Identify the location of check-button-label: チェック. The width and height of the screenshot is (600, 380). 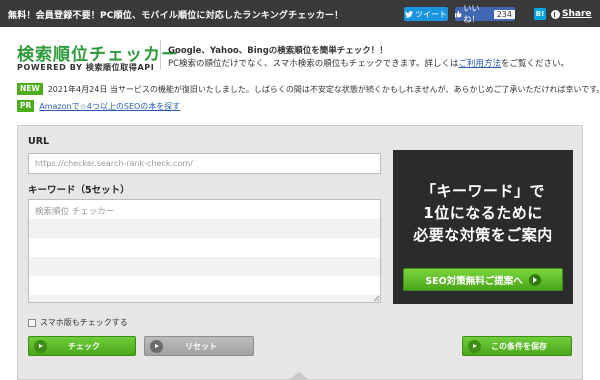
(84, 346).